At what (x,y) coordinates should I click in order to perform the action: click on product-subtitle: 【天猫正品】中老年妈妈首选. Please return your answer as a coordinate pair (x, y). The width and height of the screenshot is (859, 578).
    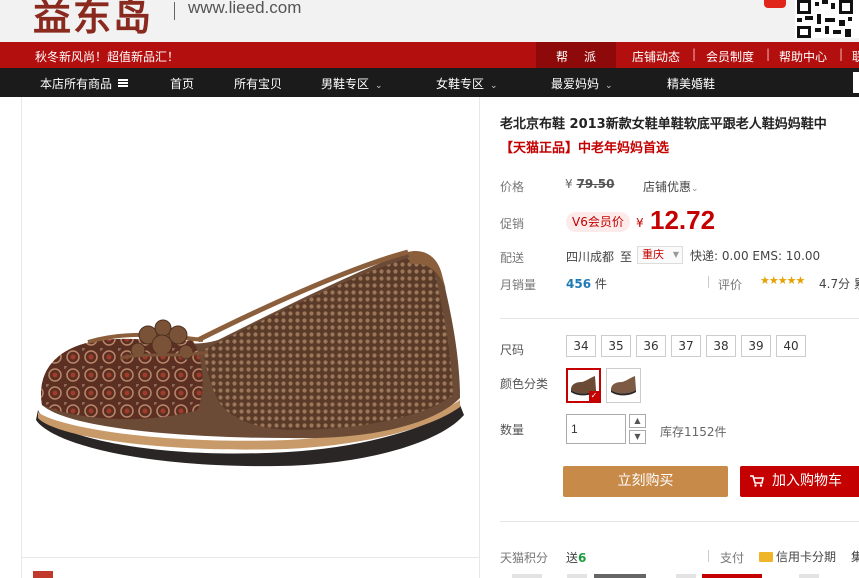
    Looking at the image, I should click on (585, 148).